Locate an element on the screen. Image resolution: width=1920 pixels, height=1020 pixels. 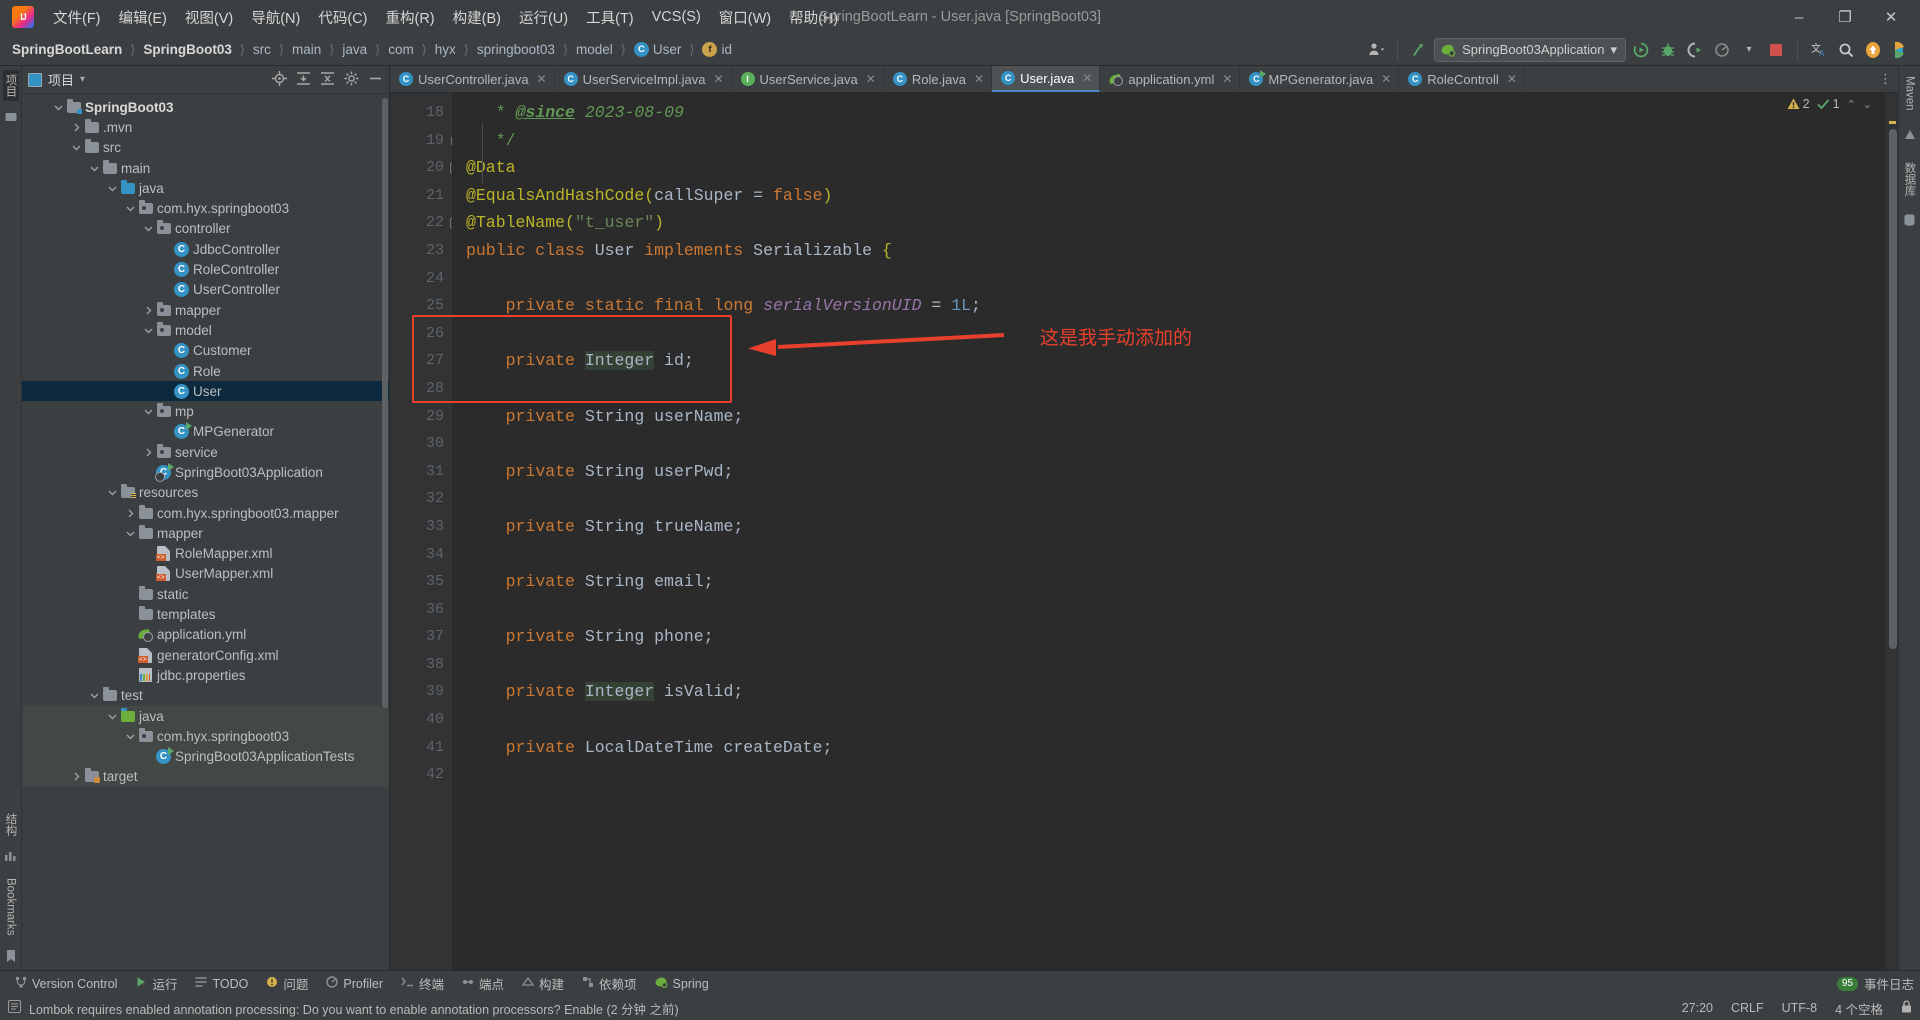
editor-tab-rolecontroll: C RoleControll ✕ is located at coordinates (1462, 79).